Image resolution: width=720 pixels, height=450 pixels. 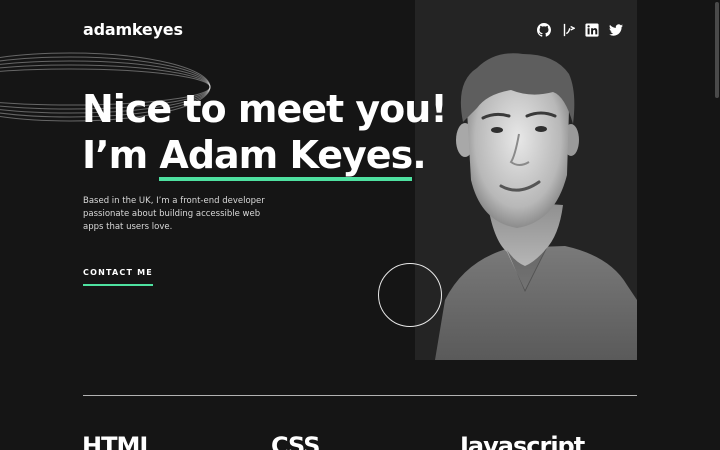 What do you see at coordinates (410, 295) in the screenshot?
I see `decorative-circle` at bounding box center [410, 295].